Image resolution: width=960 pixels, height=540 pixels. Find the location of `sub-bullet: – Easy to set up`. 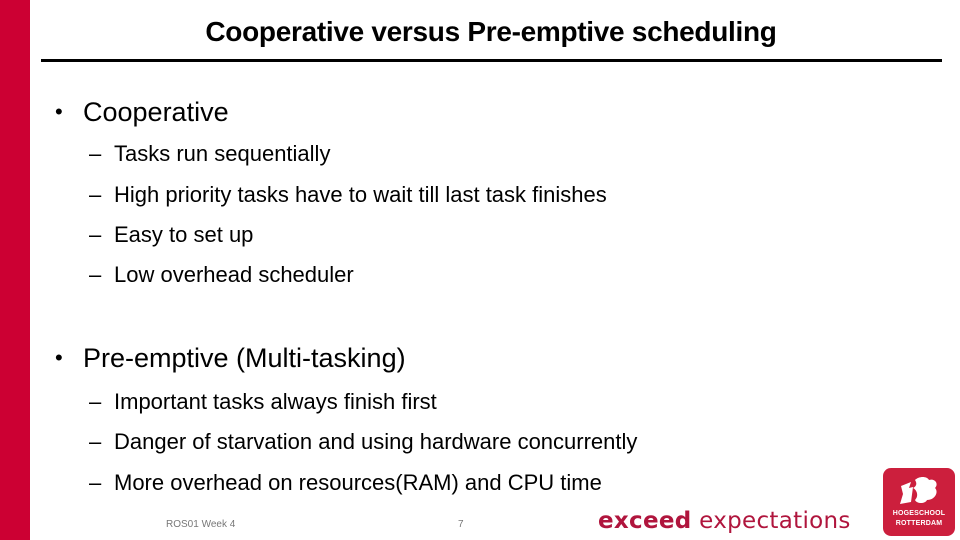

sub-bullet: – Easy to set up is located at coordinates (171, 235).